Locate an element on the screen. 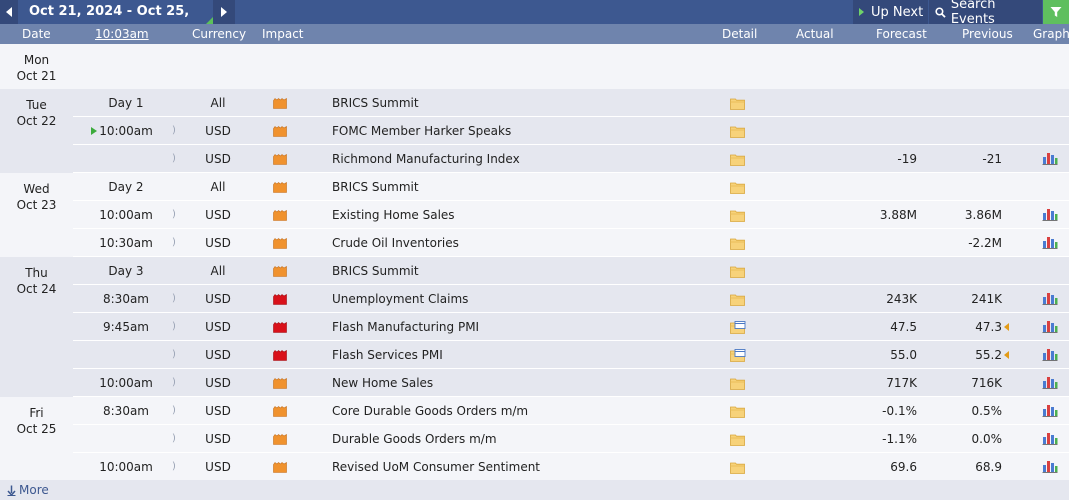 The height and width of the screenshot is (500, 1069). search-events-label: Search Events is located at coordinates (973, 13).